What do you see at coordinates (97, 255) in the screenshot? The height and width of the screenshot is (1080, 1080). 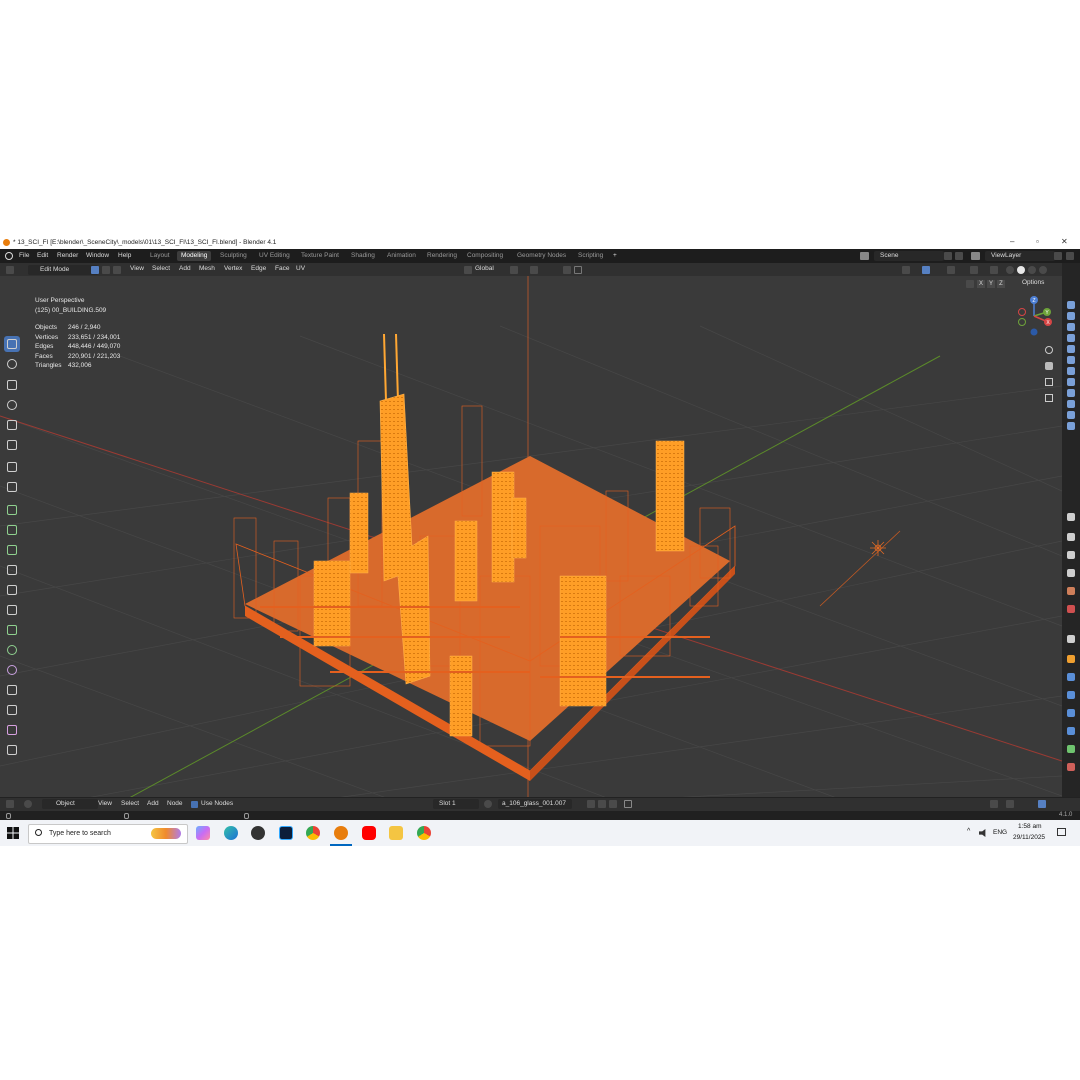 I see `menu-window: Window` at bounding box center [97, 255].